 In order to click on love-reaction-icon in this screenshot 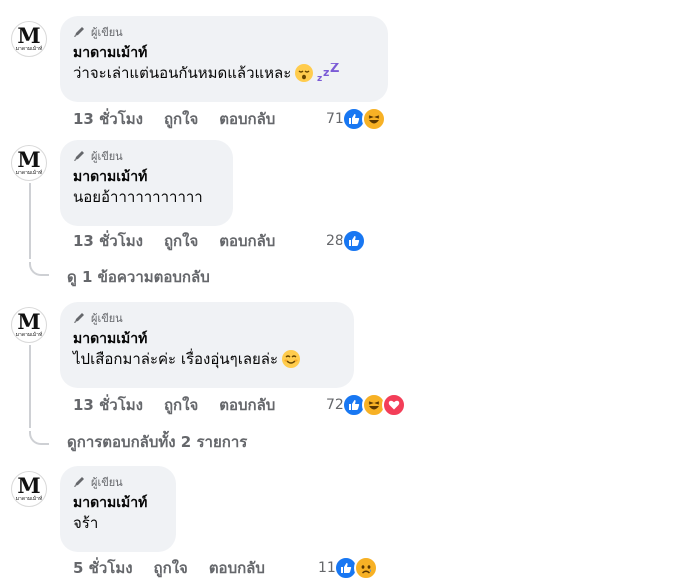, I will do `click(393, 405)`.